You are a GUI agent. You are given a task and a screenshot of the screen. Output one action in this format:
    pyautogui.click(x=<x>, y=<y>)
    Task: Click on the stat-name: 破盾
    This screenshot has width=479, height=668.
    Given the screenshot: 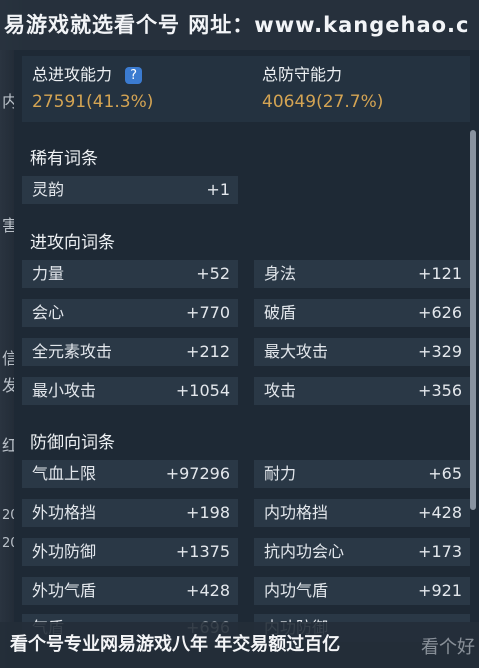 What is the action you would take?
    pyautogui.click(x=280, y=312)
    